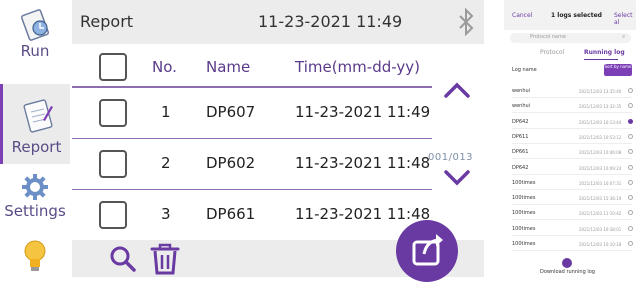  I want to click on search-placeholder: Protocol name, so click(548, 37).